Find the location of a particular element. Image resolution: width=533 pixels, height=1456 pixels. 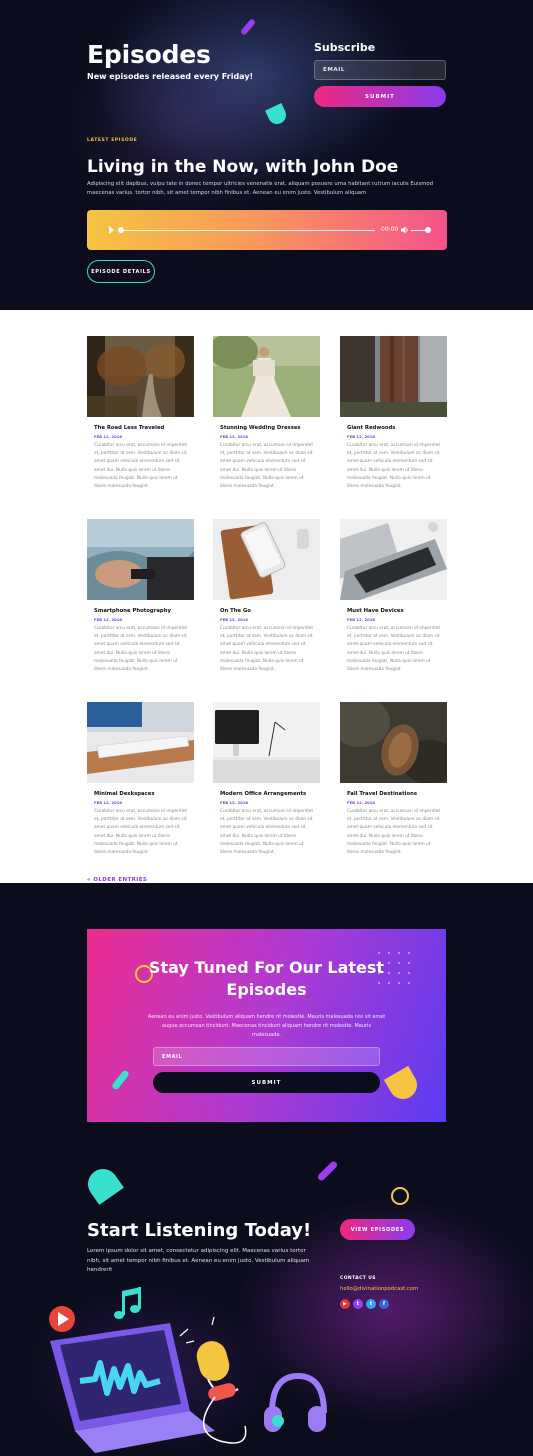

youtube-icon: ▶ is located at coordinates (345, 1304).